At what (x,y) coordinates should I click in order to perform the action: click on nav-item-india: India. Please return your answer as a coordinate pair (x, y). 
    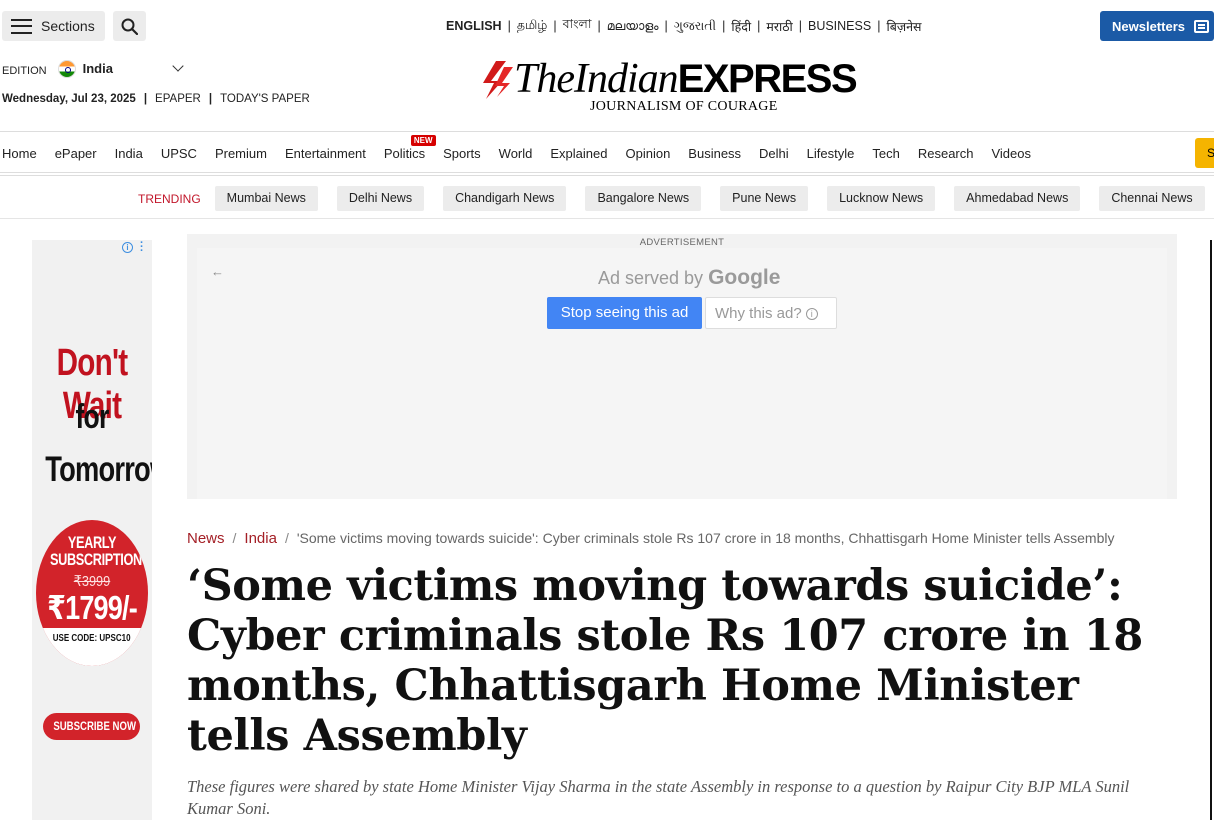
    Looking at the image, I should click on (129, 153).